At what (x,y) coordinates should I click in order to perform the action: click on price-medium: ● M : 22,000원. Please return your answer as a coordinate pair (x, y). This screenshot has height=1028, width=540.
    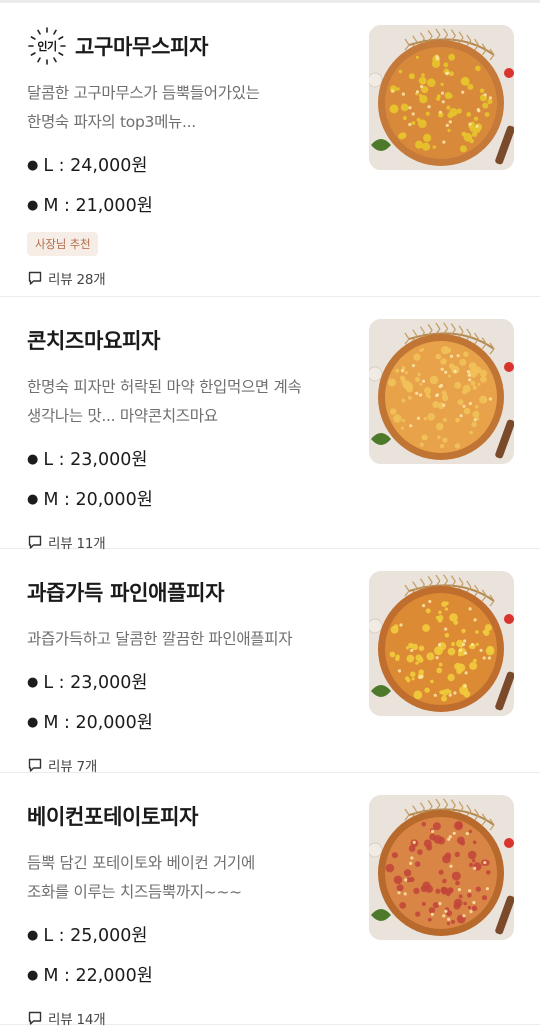
    Looking at the image, I should click on (90, 976).